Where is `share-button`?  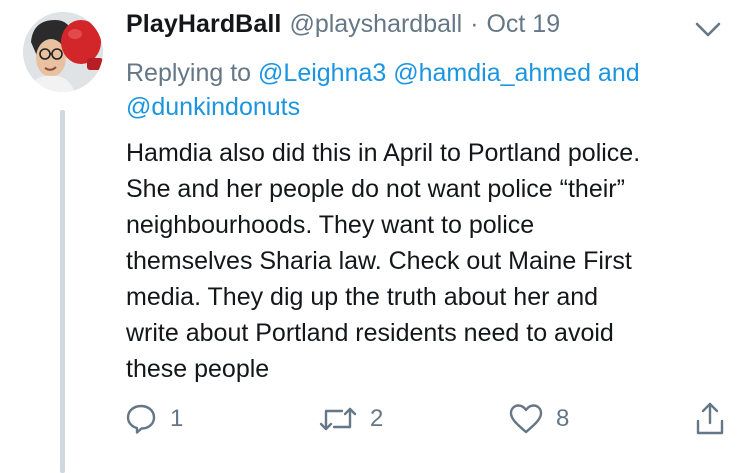
share-button is located at coordinates (710, 419).